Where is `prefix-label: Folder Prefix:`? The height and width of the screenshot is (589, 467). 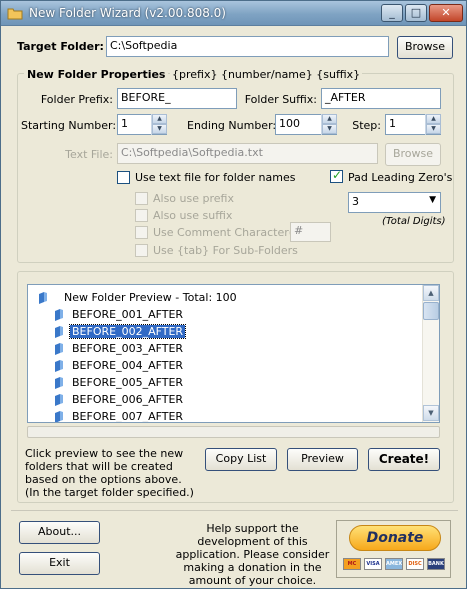
prefix-label: Folder Prefix: is located at coordinates (76, 99).